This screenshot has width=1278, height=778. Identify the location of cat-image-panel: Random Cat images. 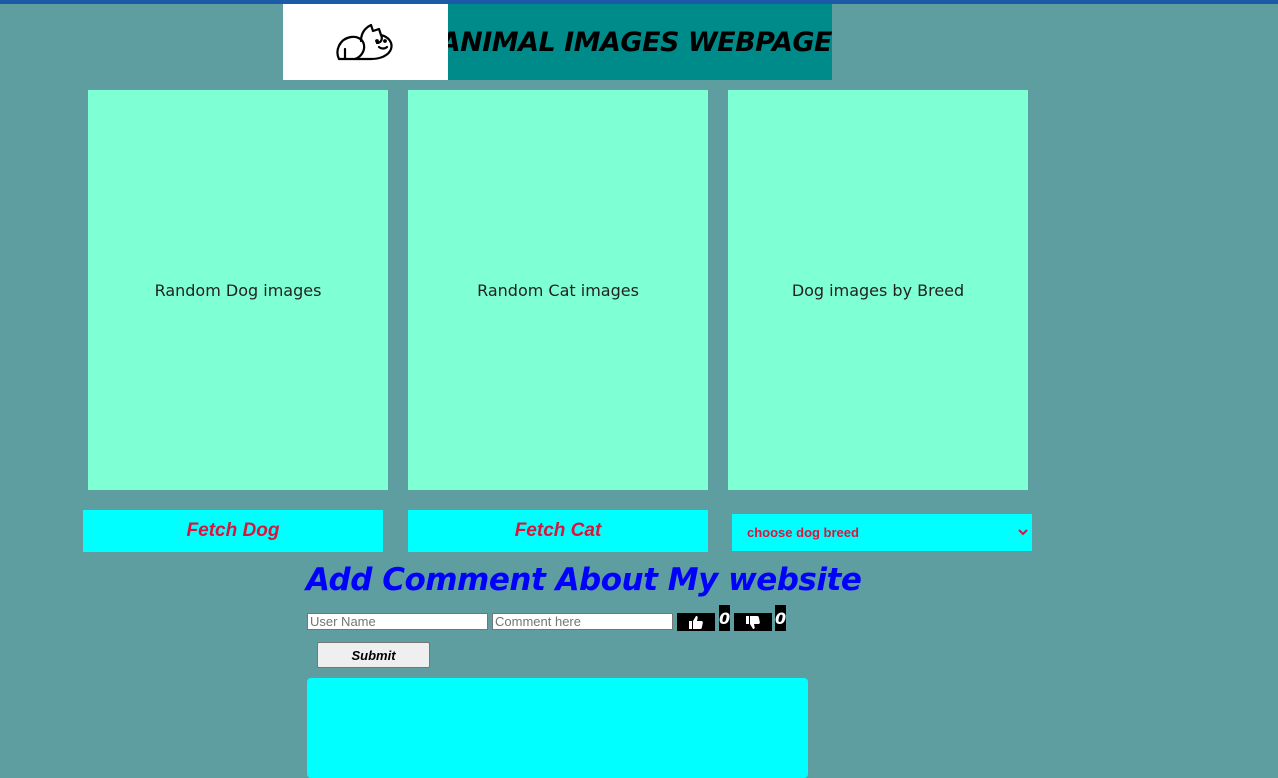
(558, 290).